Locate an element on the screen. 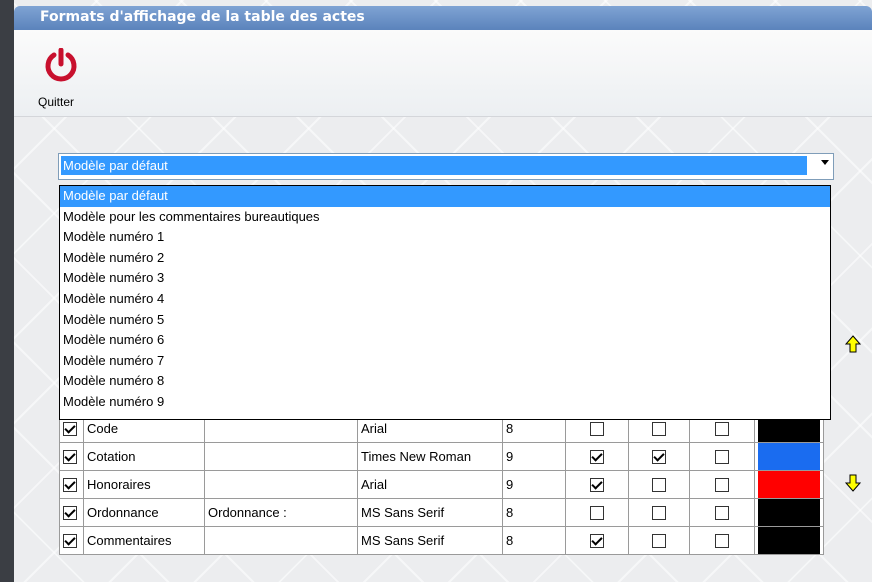 The height and width of the screenshot is (582, 872). table-row: Ordonnance Ordonnance : MS Sans Serif 8 is located at coordinates (441, 512).